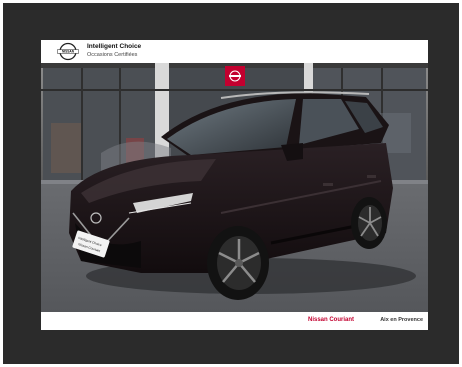 The width and height of the screenshot is (462, 367). Describe the element at coordinates (369, 223) in the screenshot. I see `rear-wheel` at that location.